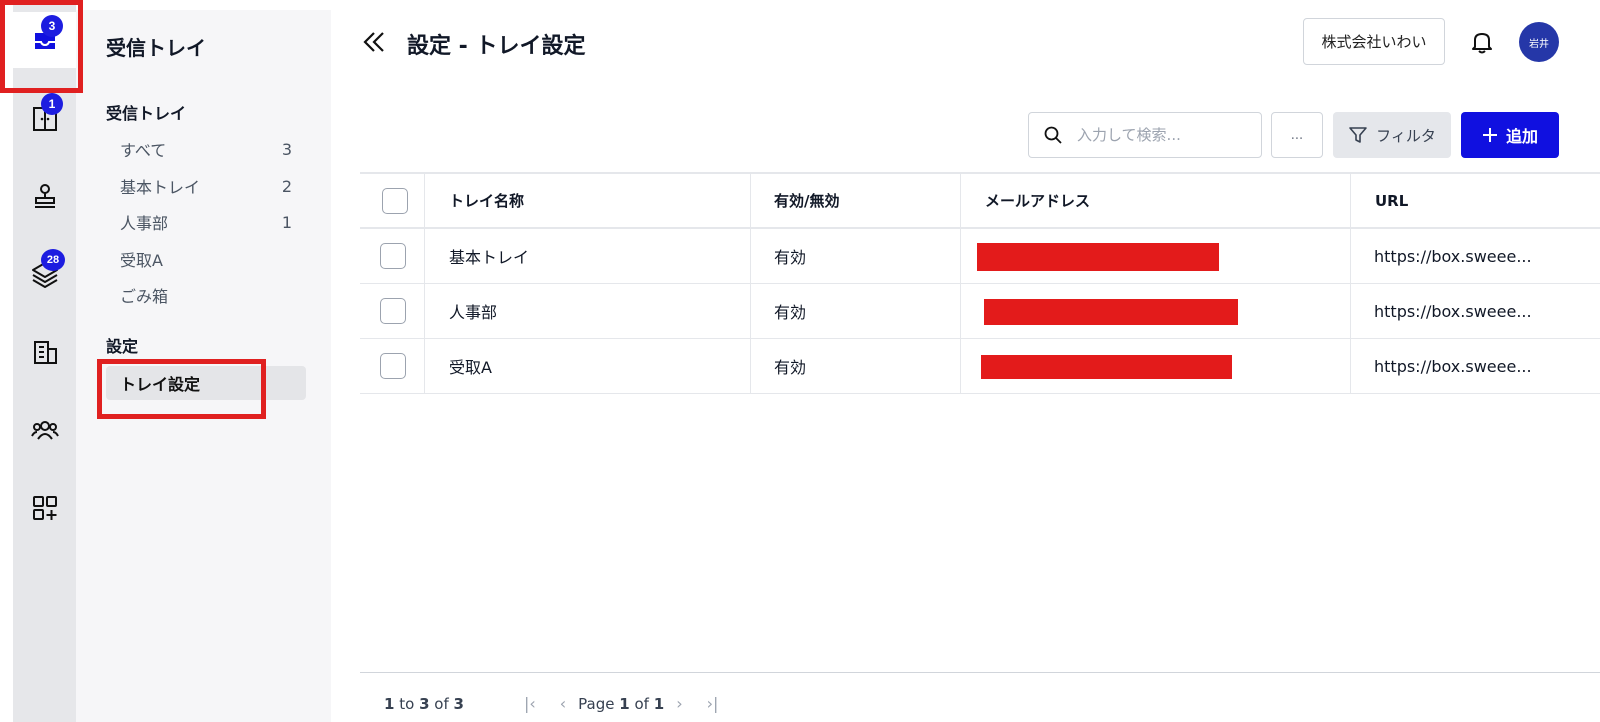 Image resolution: width=1600 pixels, height=722 pixels. What do you see at coordinates (596, 703) in the screenshot?
I see `page-word: Page` at bounding box center [596, 703].